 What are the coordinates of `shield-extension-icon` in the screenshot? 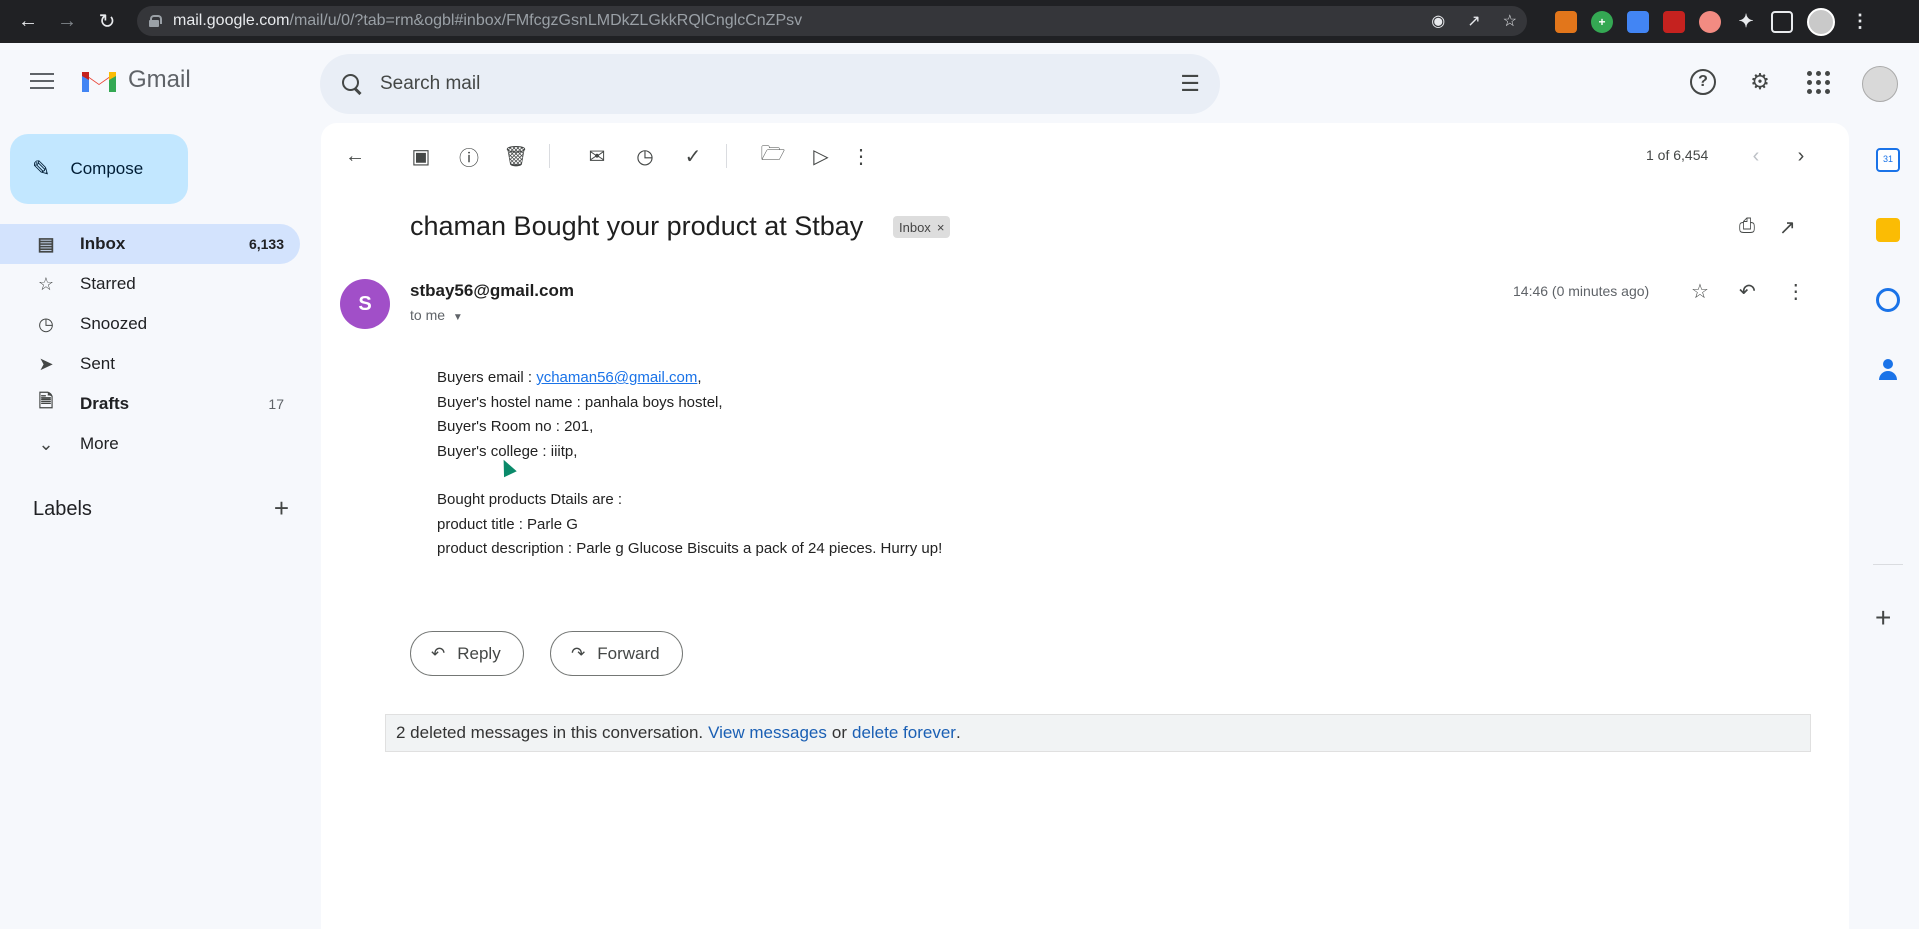 It's located at (1674, 21).